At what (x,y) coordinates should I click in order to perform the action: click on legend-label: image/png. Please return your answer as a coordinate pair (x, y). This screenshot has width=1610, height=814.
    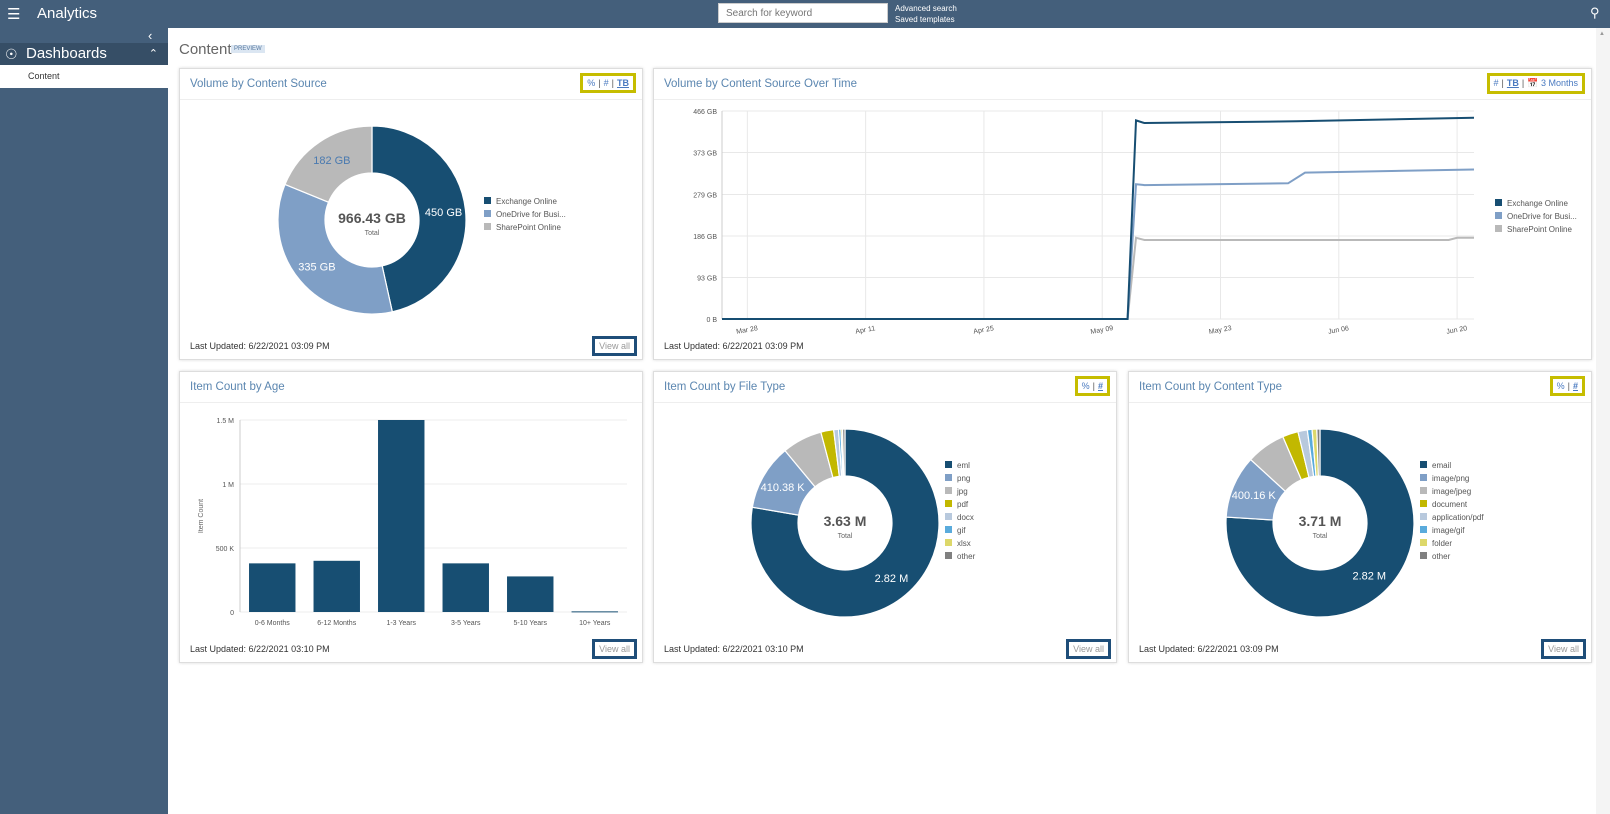
    Looking at the image, I should click on (1450, 478).